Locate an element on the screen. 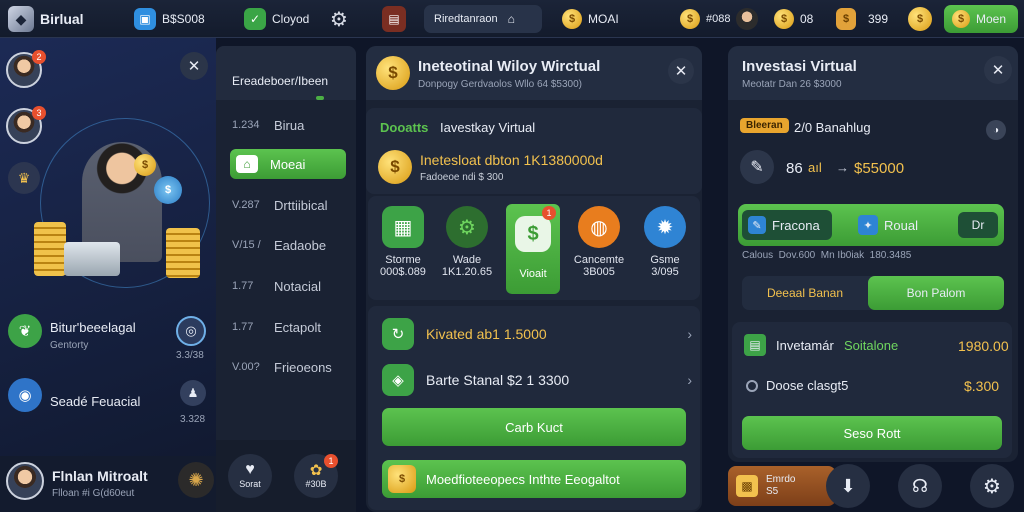 The image size is (1024, 512). chat-icon: ◉ is located at coordinates (25, 395).